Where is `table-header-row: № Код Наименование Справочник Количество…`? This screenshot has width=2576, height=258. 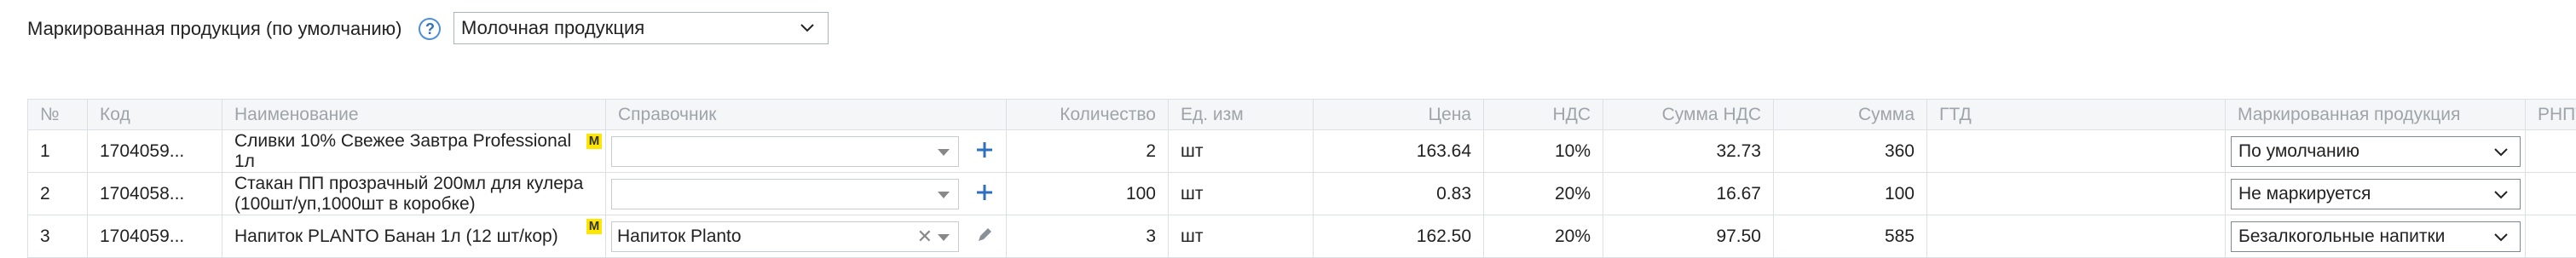
table-header-row: № Код Наименование Справочник Количество… is located at coordinates (1302, 115).